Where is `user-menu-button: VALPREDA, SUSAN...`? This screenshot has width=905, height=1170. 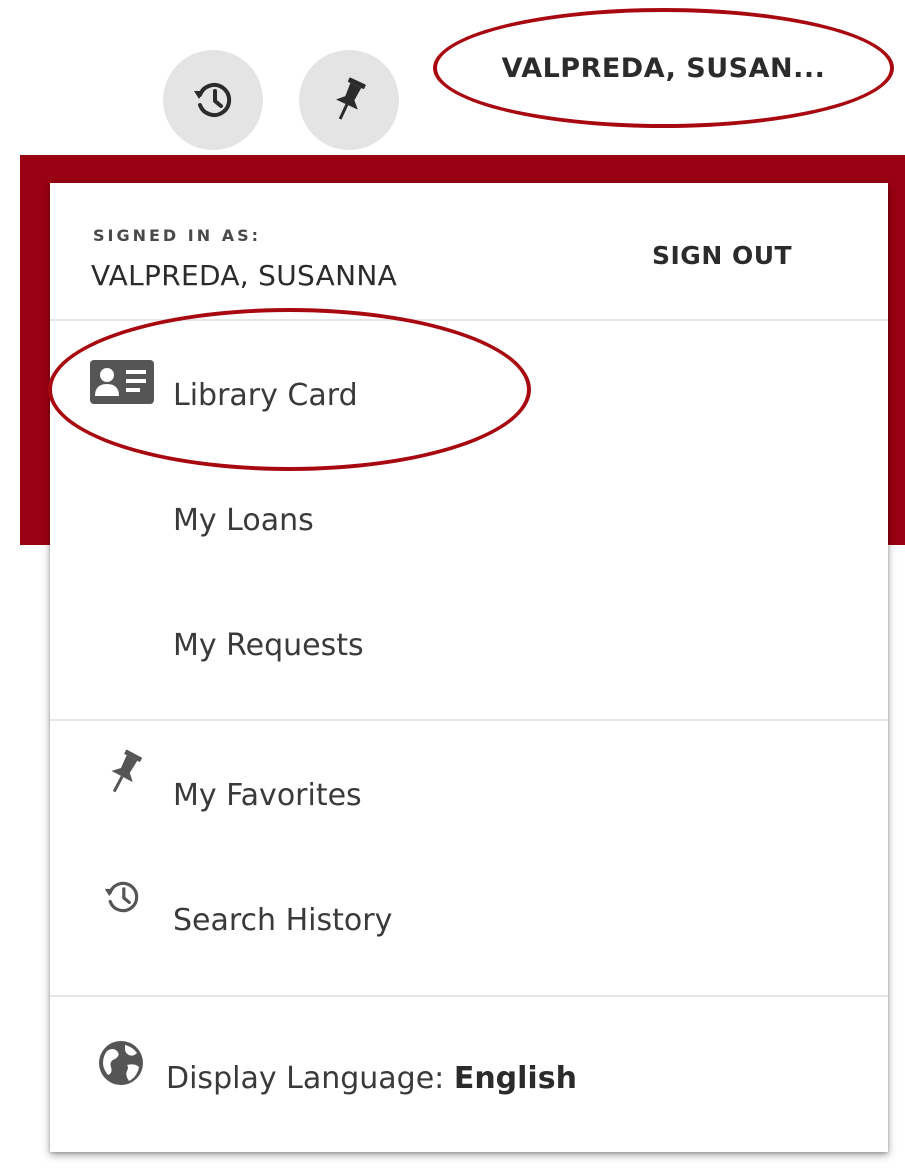 user-menu-button: VALPREDA, SUSAN... is located at coordinates (663, 68).